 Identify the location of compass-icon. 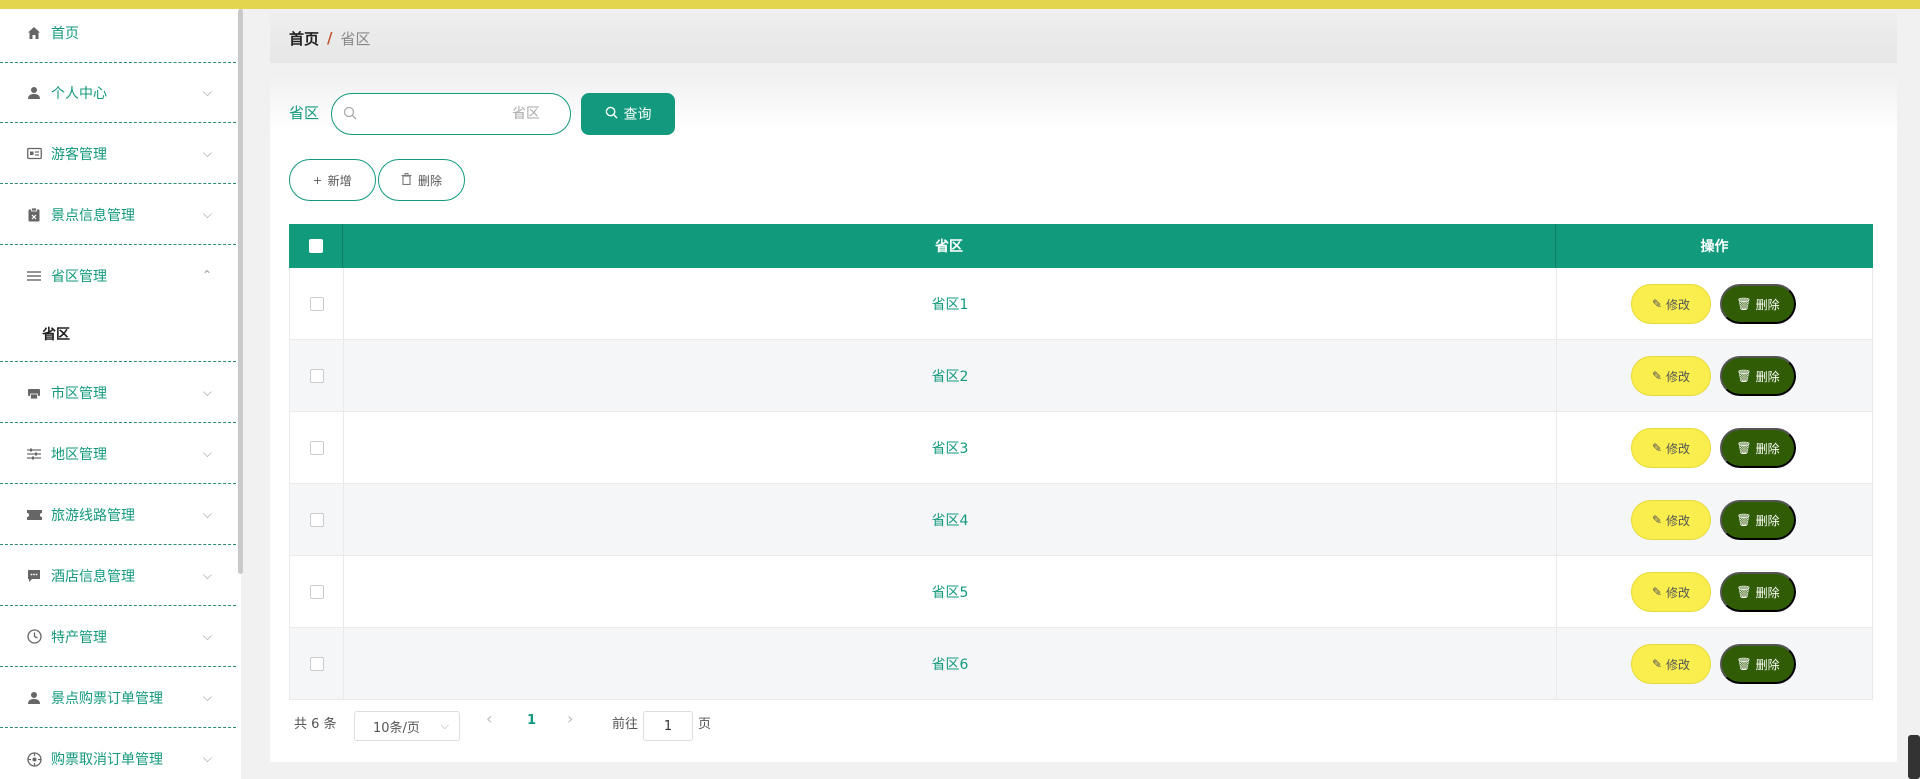
(34, 759).